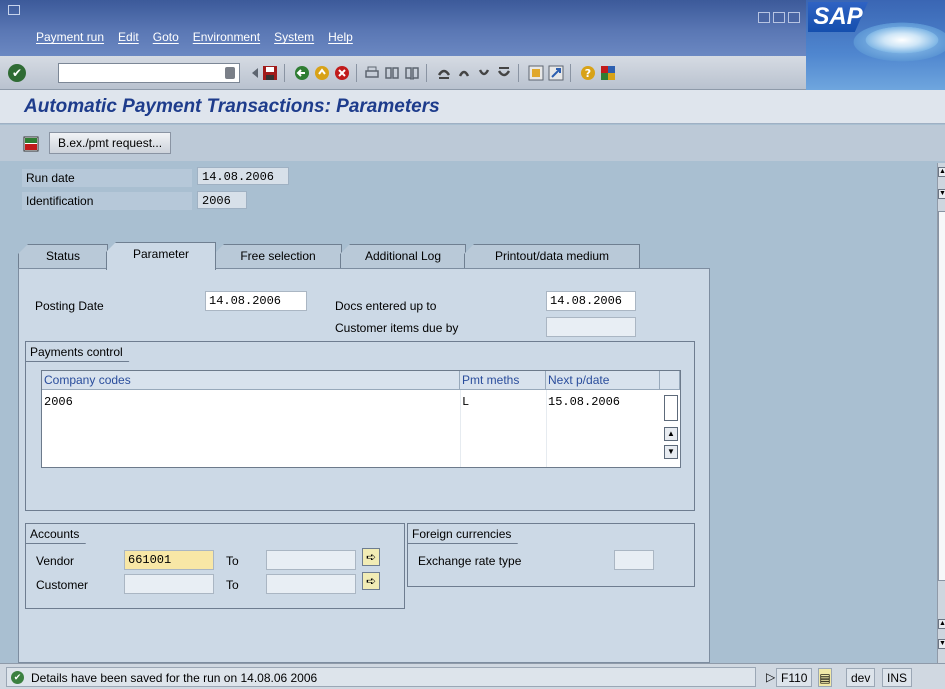 The height and width of the screenshot is (689, 945). Describe the element at coordinates (941, 194) in the screenshot. I see `scroll-down-icon: ▼` at that location.